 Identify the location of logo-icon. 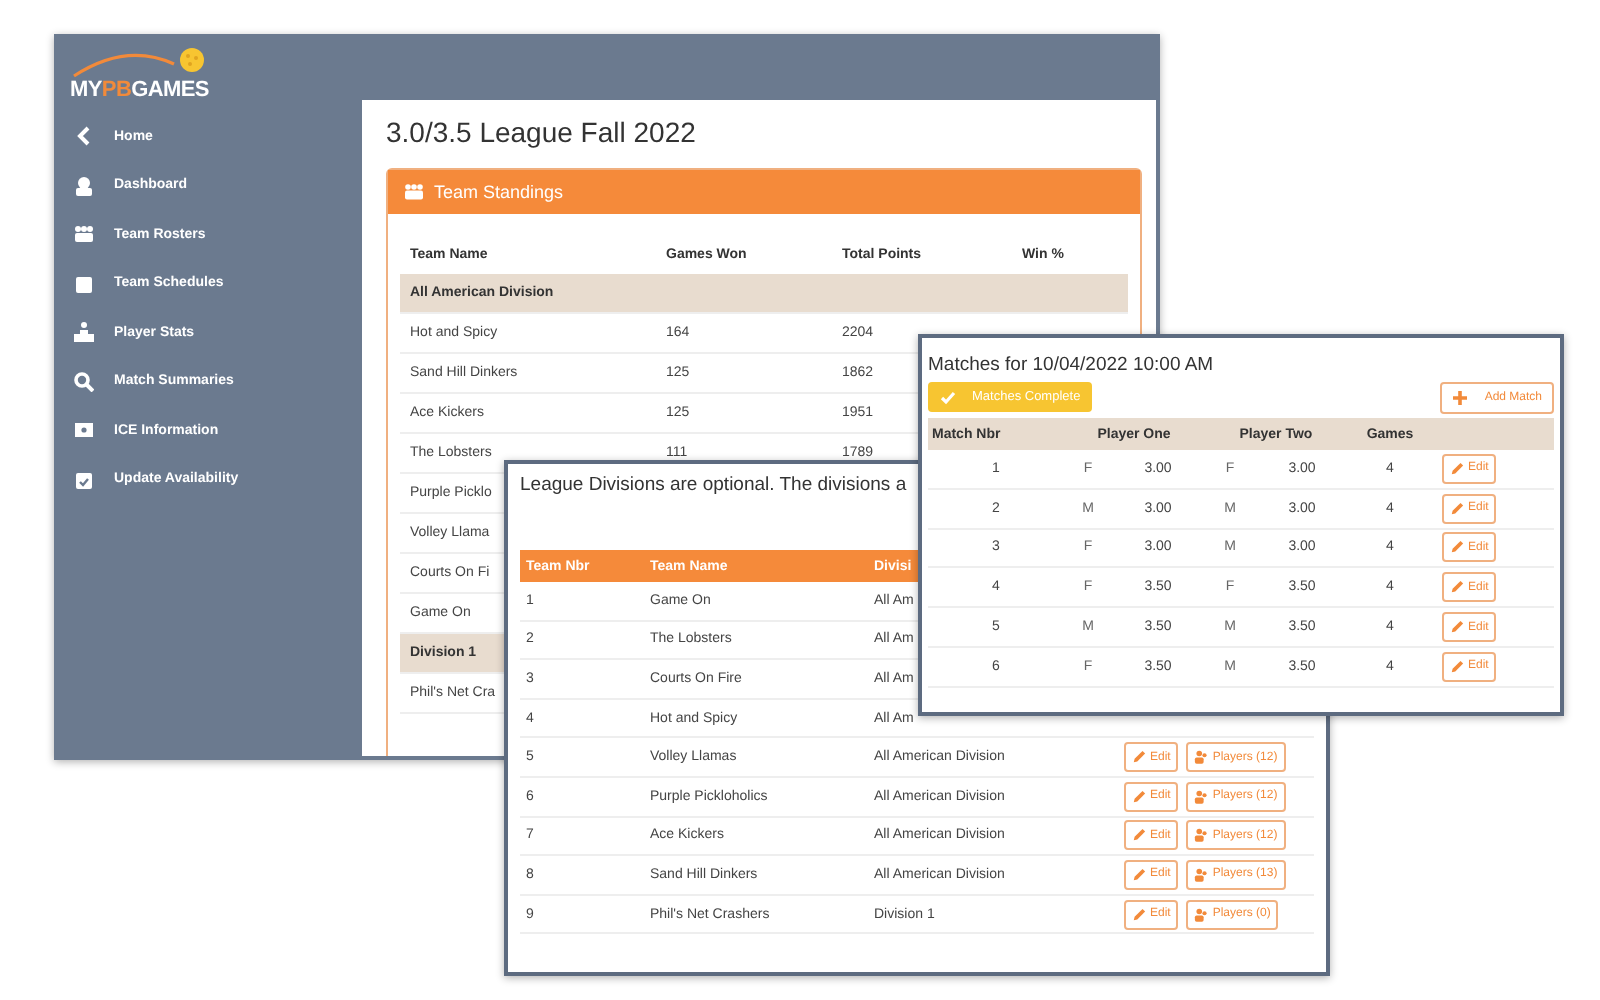
(140, 62).